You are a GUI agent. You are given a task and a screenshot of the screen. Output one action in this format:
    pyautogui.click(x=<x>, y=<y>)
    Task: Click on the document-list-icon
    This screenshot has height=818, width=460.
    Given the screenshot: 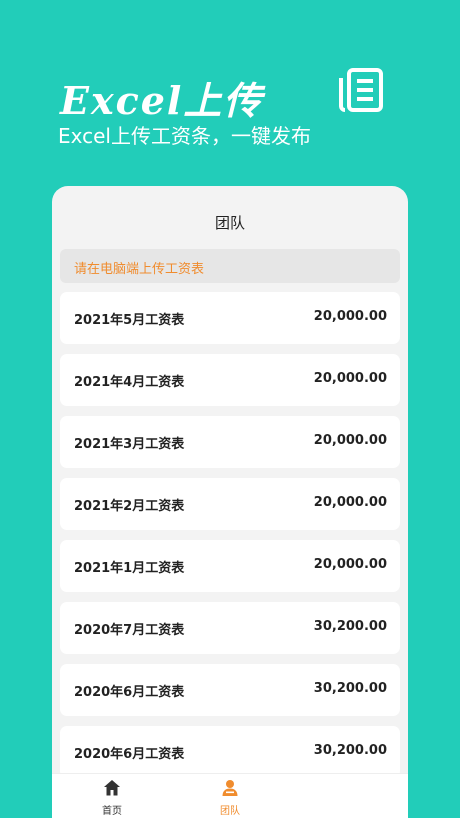 What is the action you would take?
    pyautogui.click(x=361, y=90)
    